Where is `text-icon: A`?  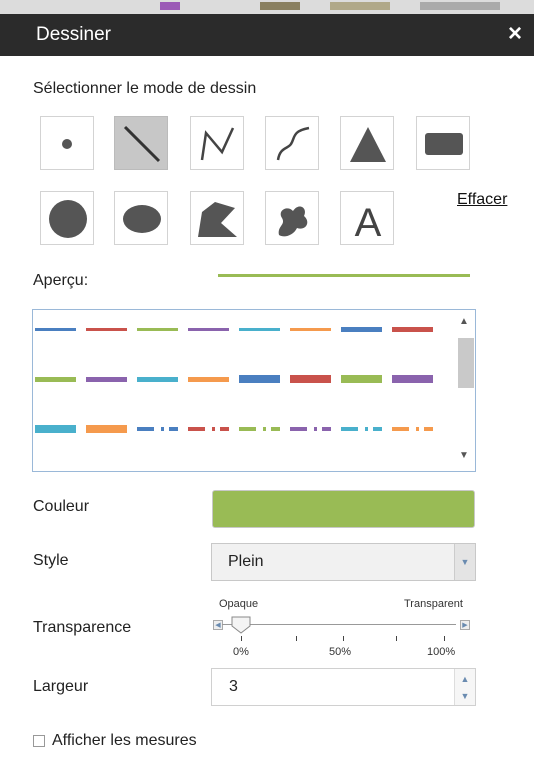 text-icon: A is located at coordinates (368, 223).